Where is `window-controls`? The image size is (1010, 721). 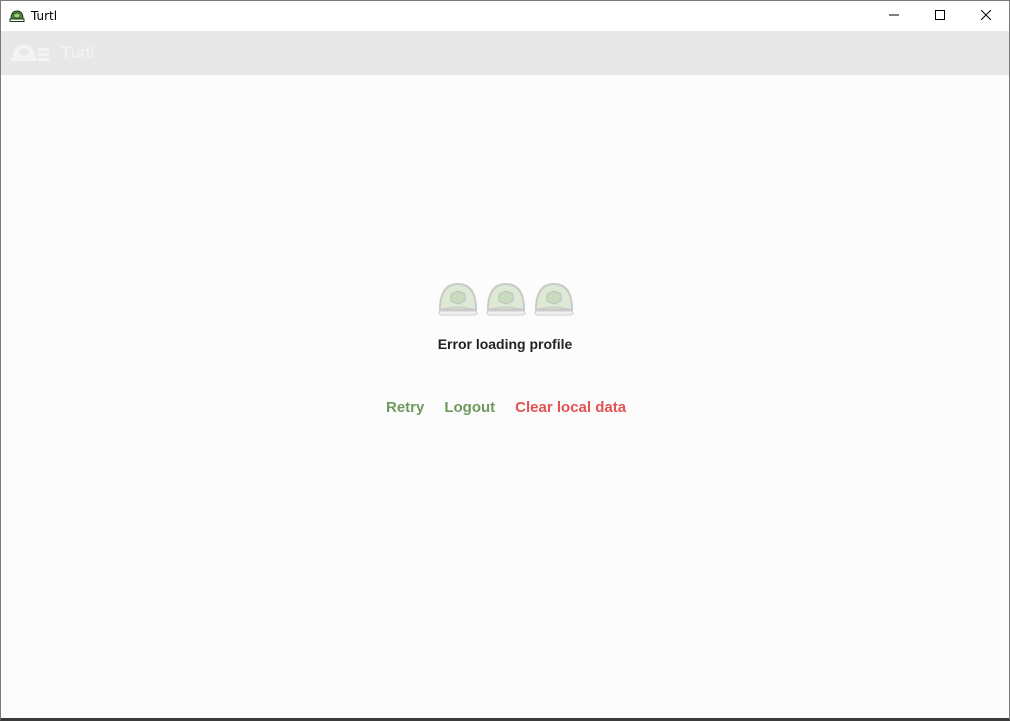 window-controls is located at coordinates (940, 16).